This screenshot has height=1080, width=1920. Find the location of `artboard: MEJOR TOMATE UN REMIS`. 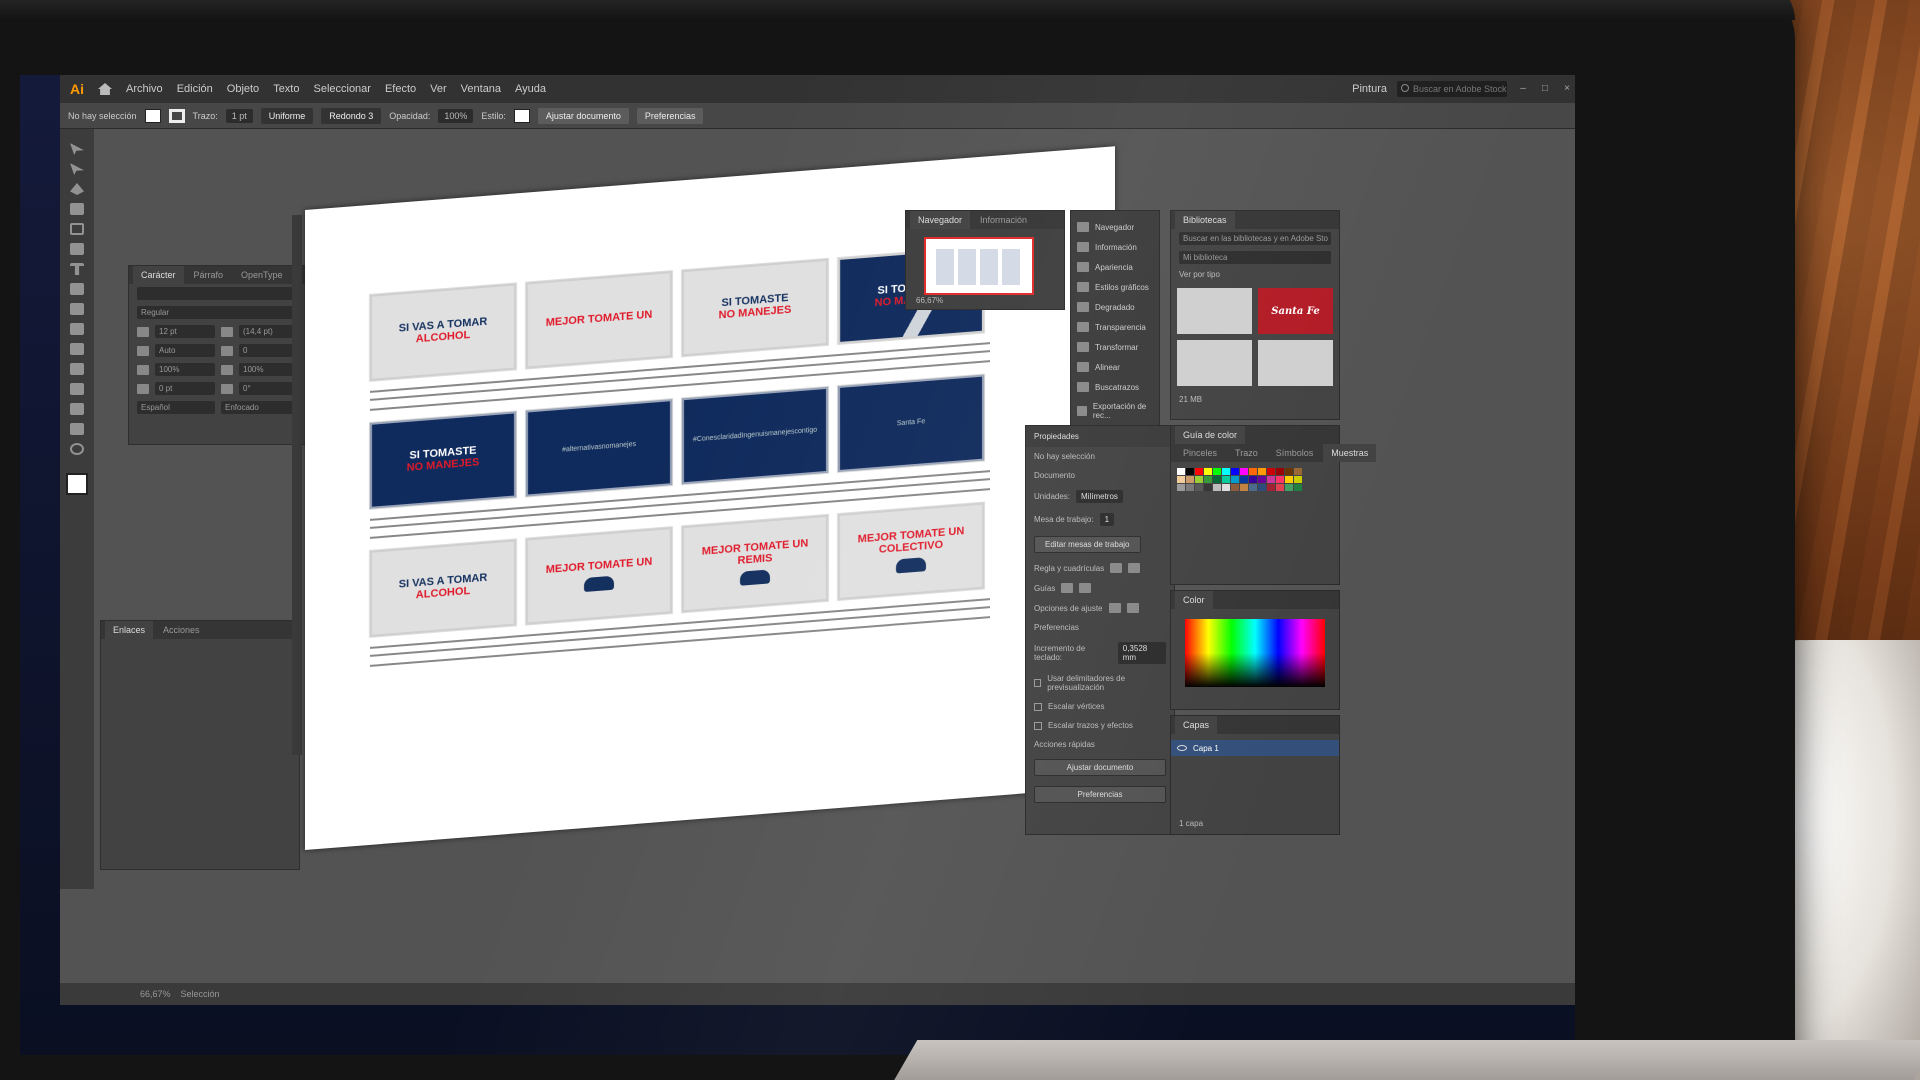

artboard: MEJOR TOMATE UN REMIS is located at coordinates (755, 563).